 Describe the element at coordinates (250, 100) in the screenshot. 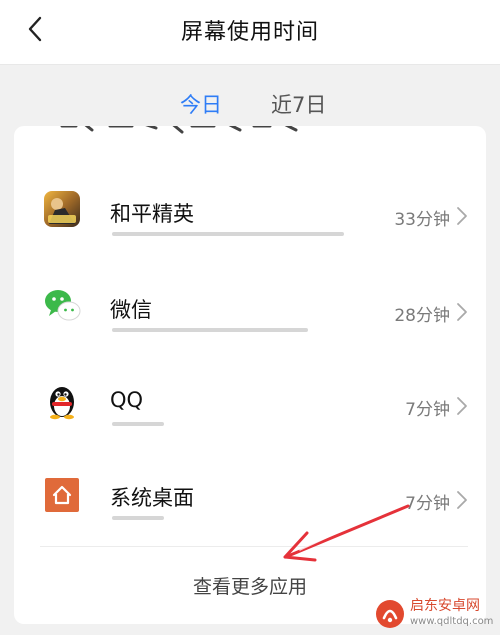

I see `period-tabs: 今日 近7日` at that location.